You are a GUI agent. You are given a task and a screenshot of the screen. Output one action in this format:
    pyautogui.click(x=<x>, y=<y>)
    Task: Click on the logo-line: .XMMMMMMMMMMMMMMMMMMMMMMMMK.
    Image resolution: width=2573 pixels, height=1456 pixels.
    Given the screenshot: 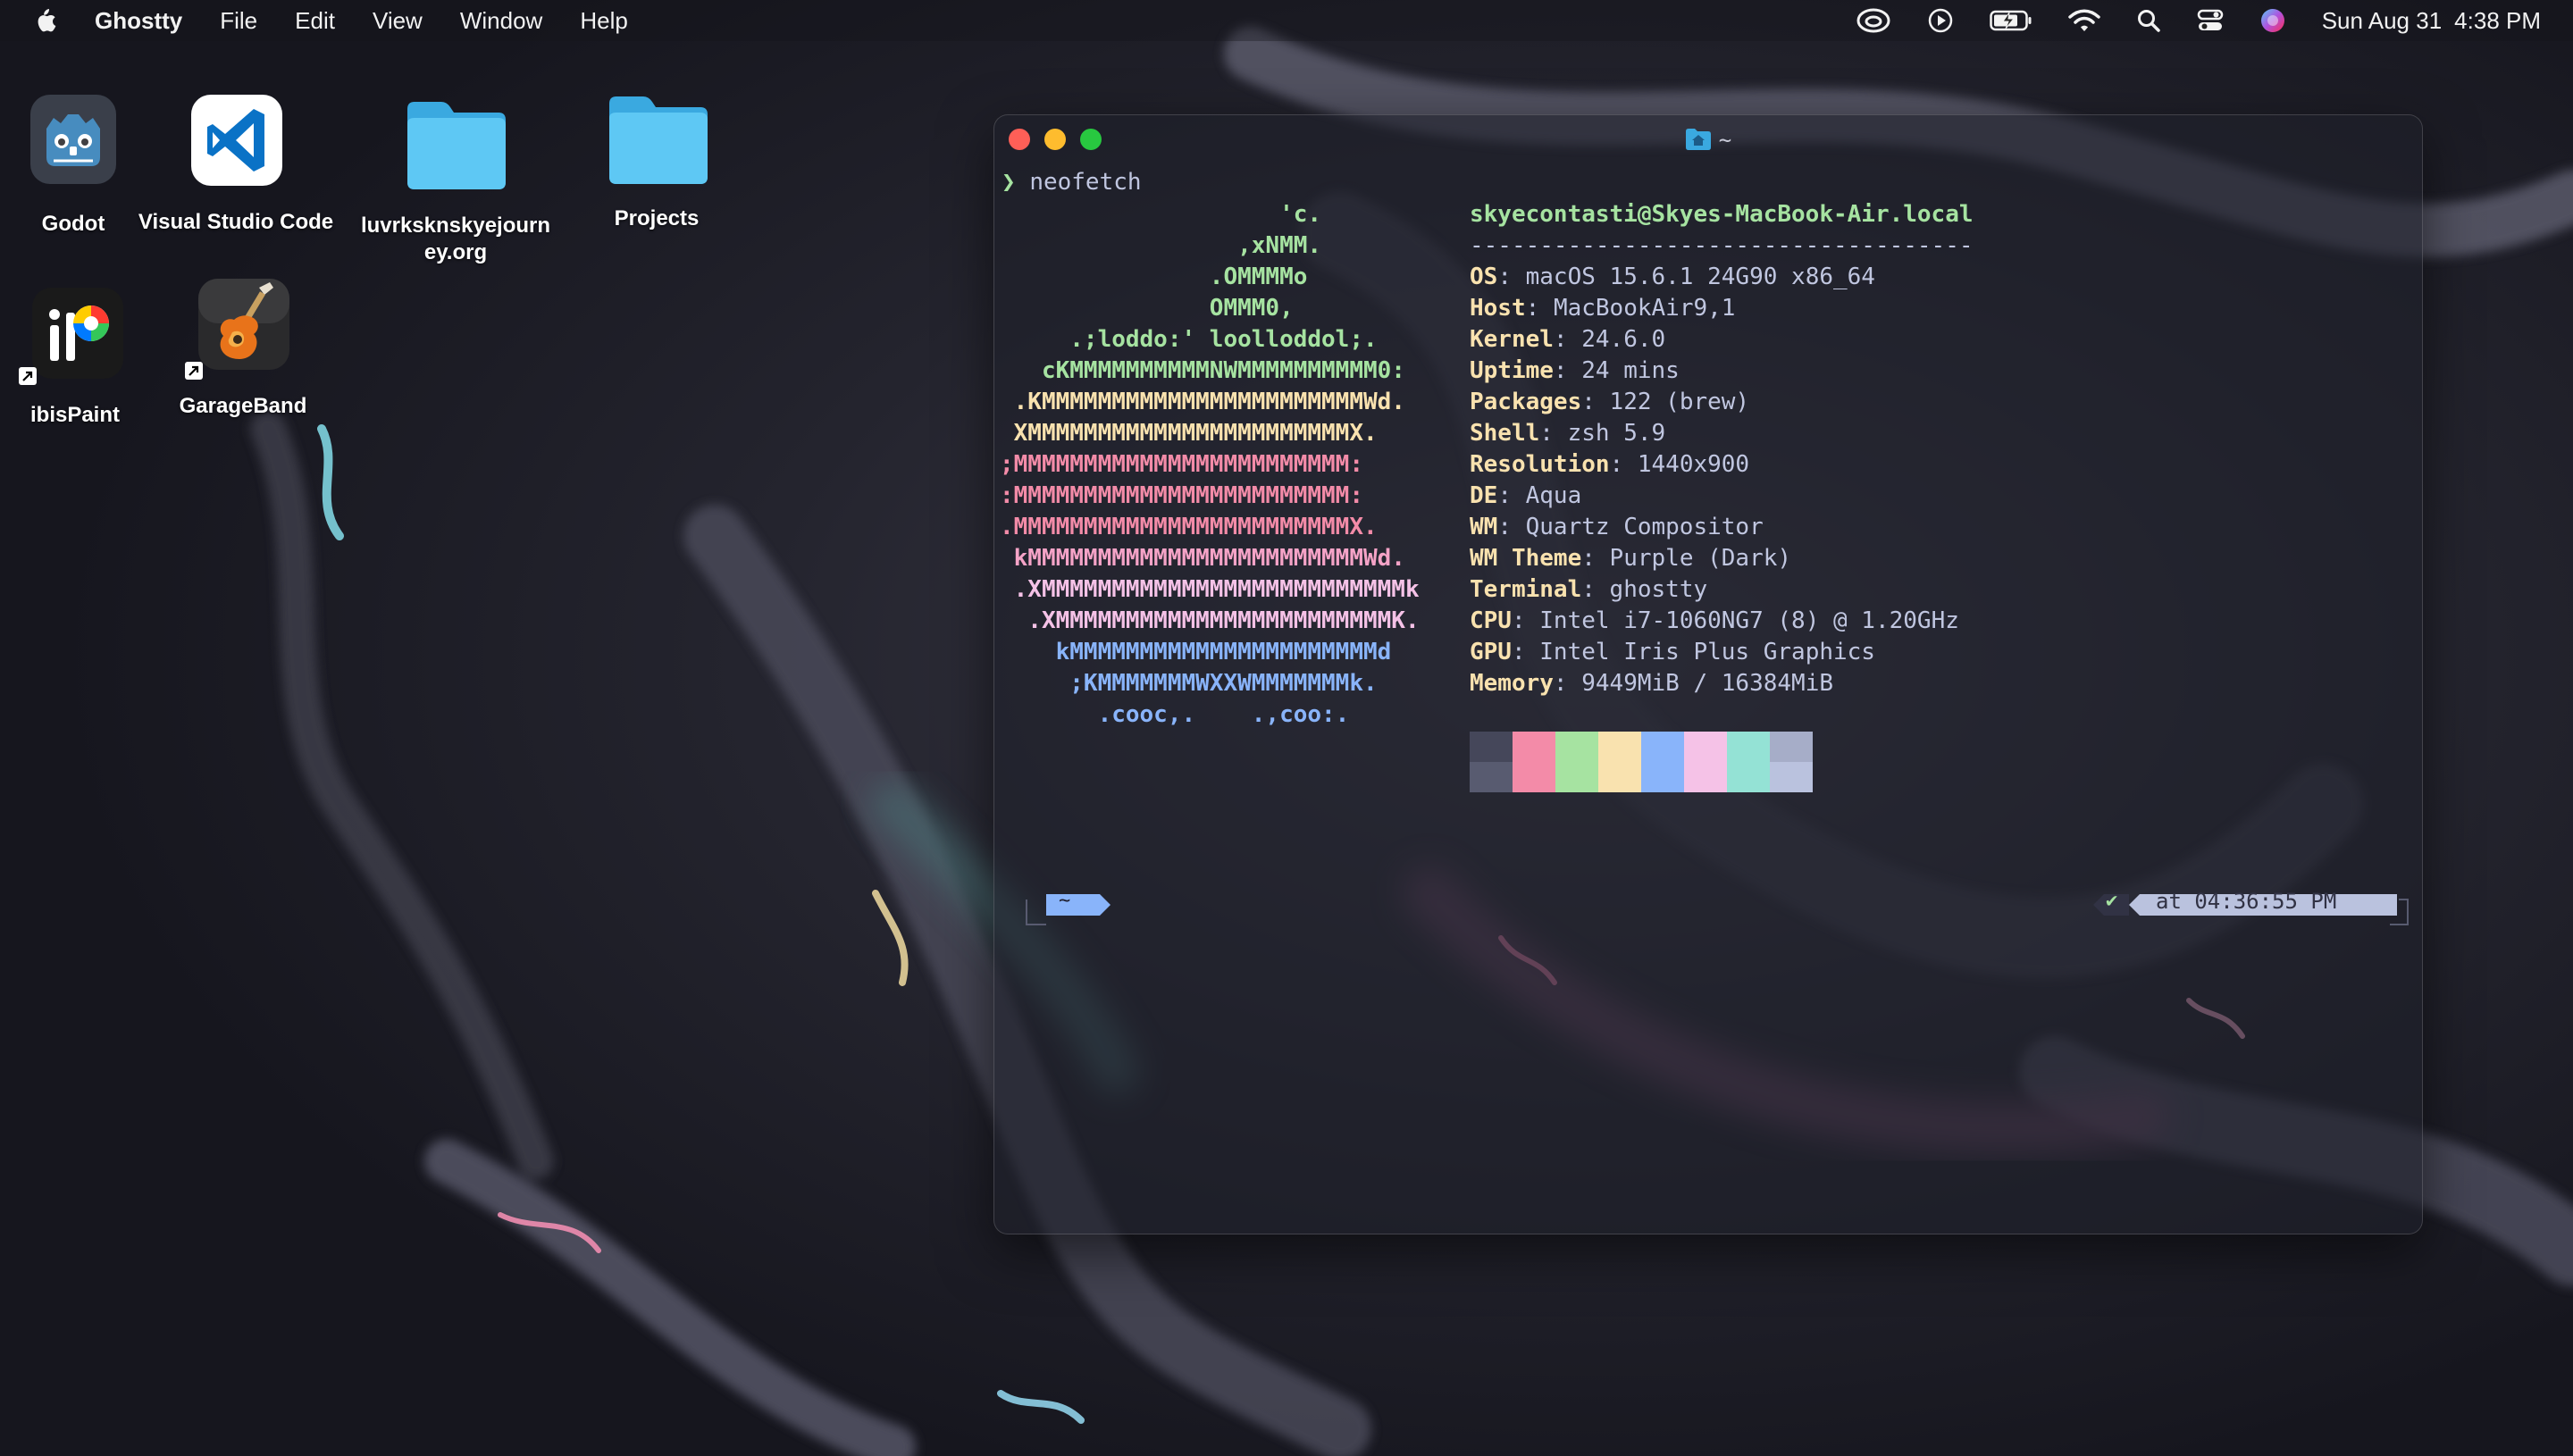 What is the action you would take?
    pyautogui.click(x=1210, y=620)
    